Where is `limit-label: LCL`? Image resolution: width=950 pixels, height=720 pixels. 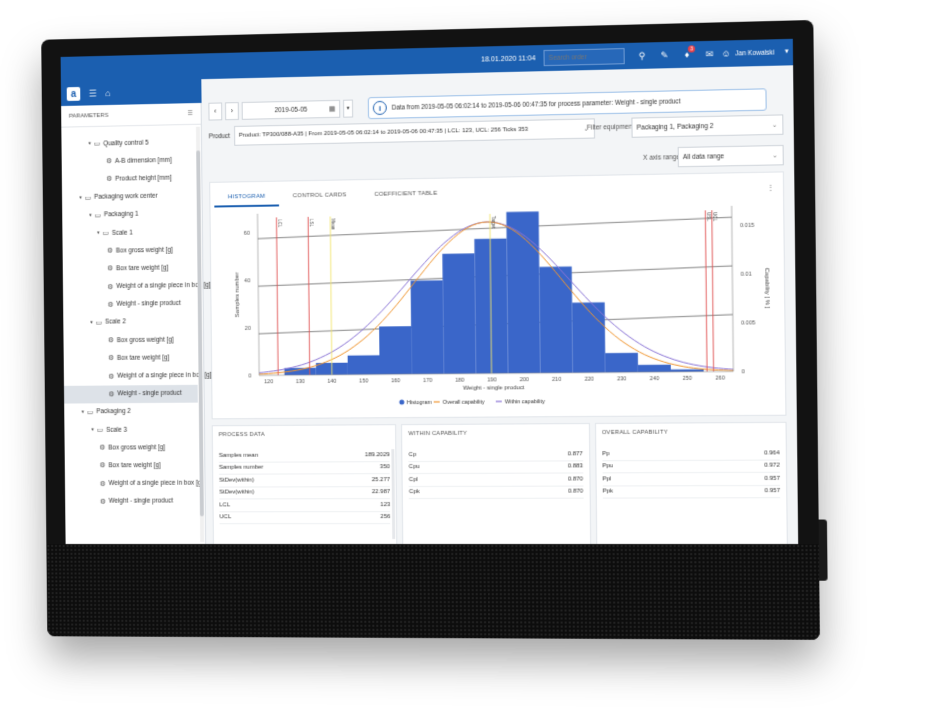 limit-label: LCL is located at coordinates (279, 223).